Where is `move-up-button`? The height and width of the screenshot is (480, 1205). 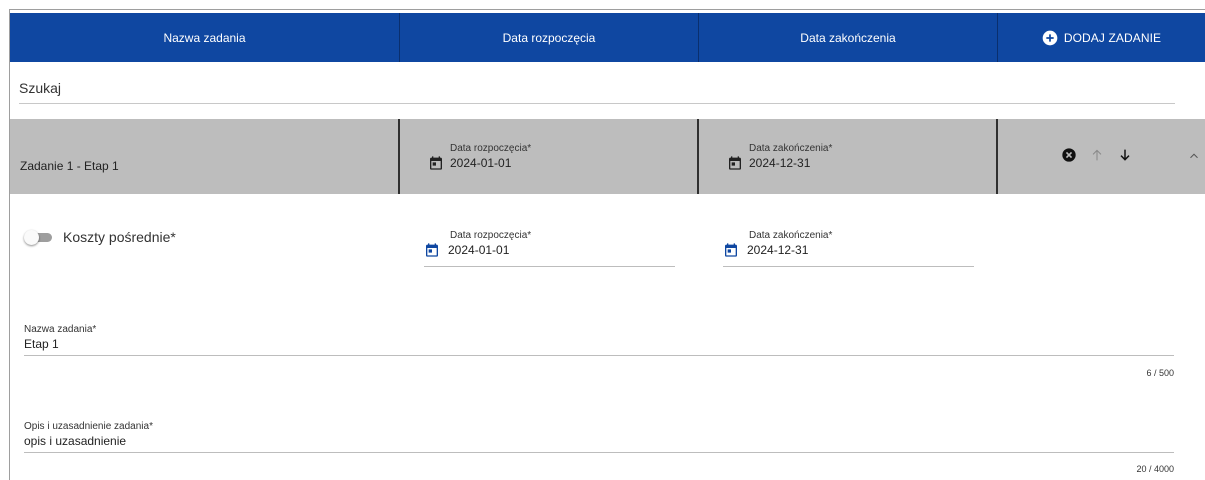 move-up-button is located at coordinates (1097, 155).